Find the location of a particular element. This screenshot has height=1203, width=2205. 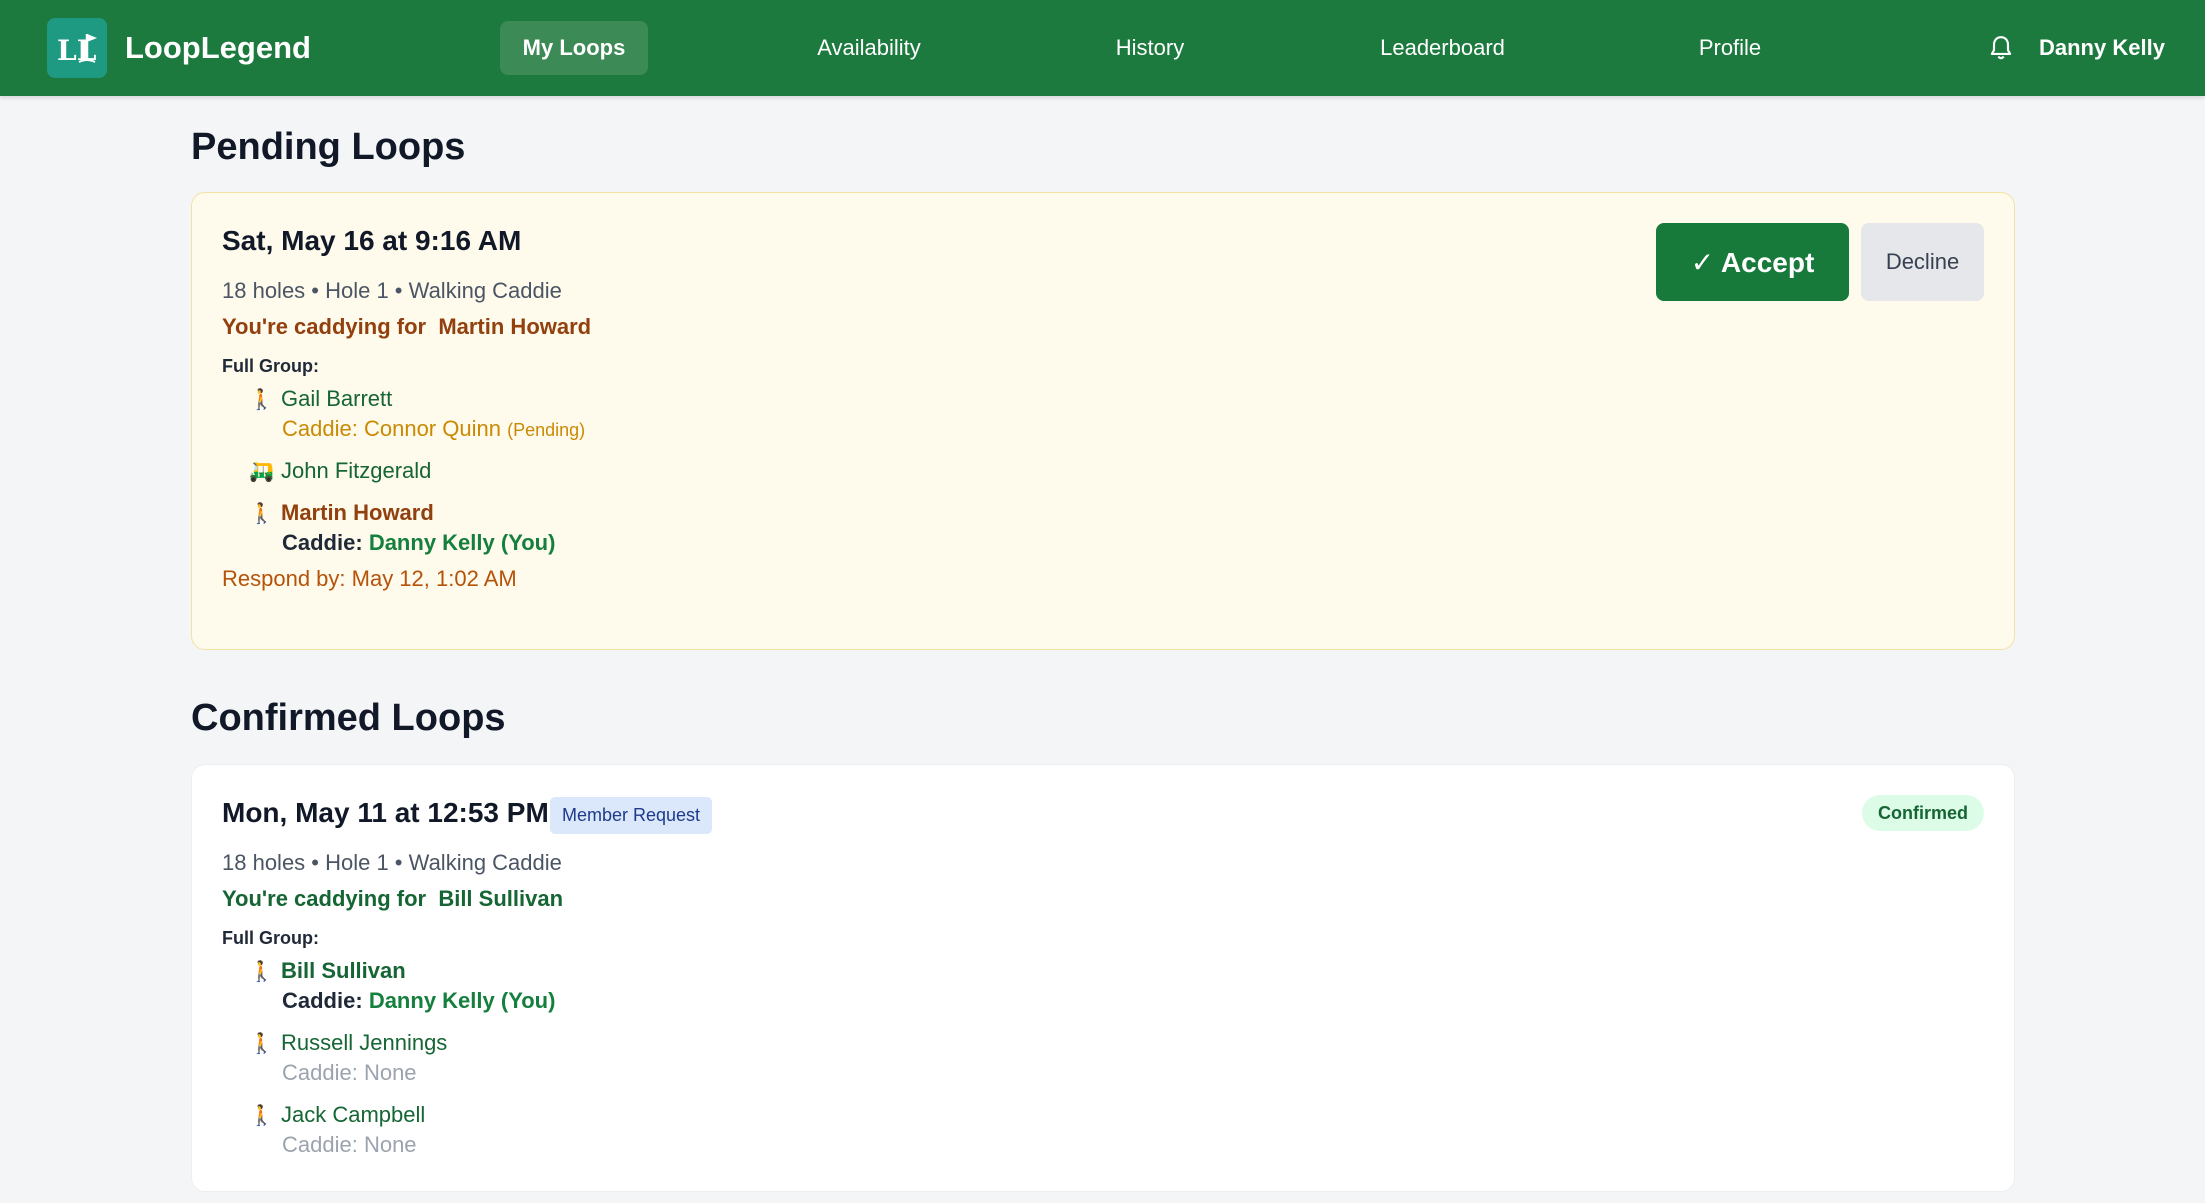

member-request-badge: Member Request is located at coordinates (631, 815).